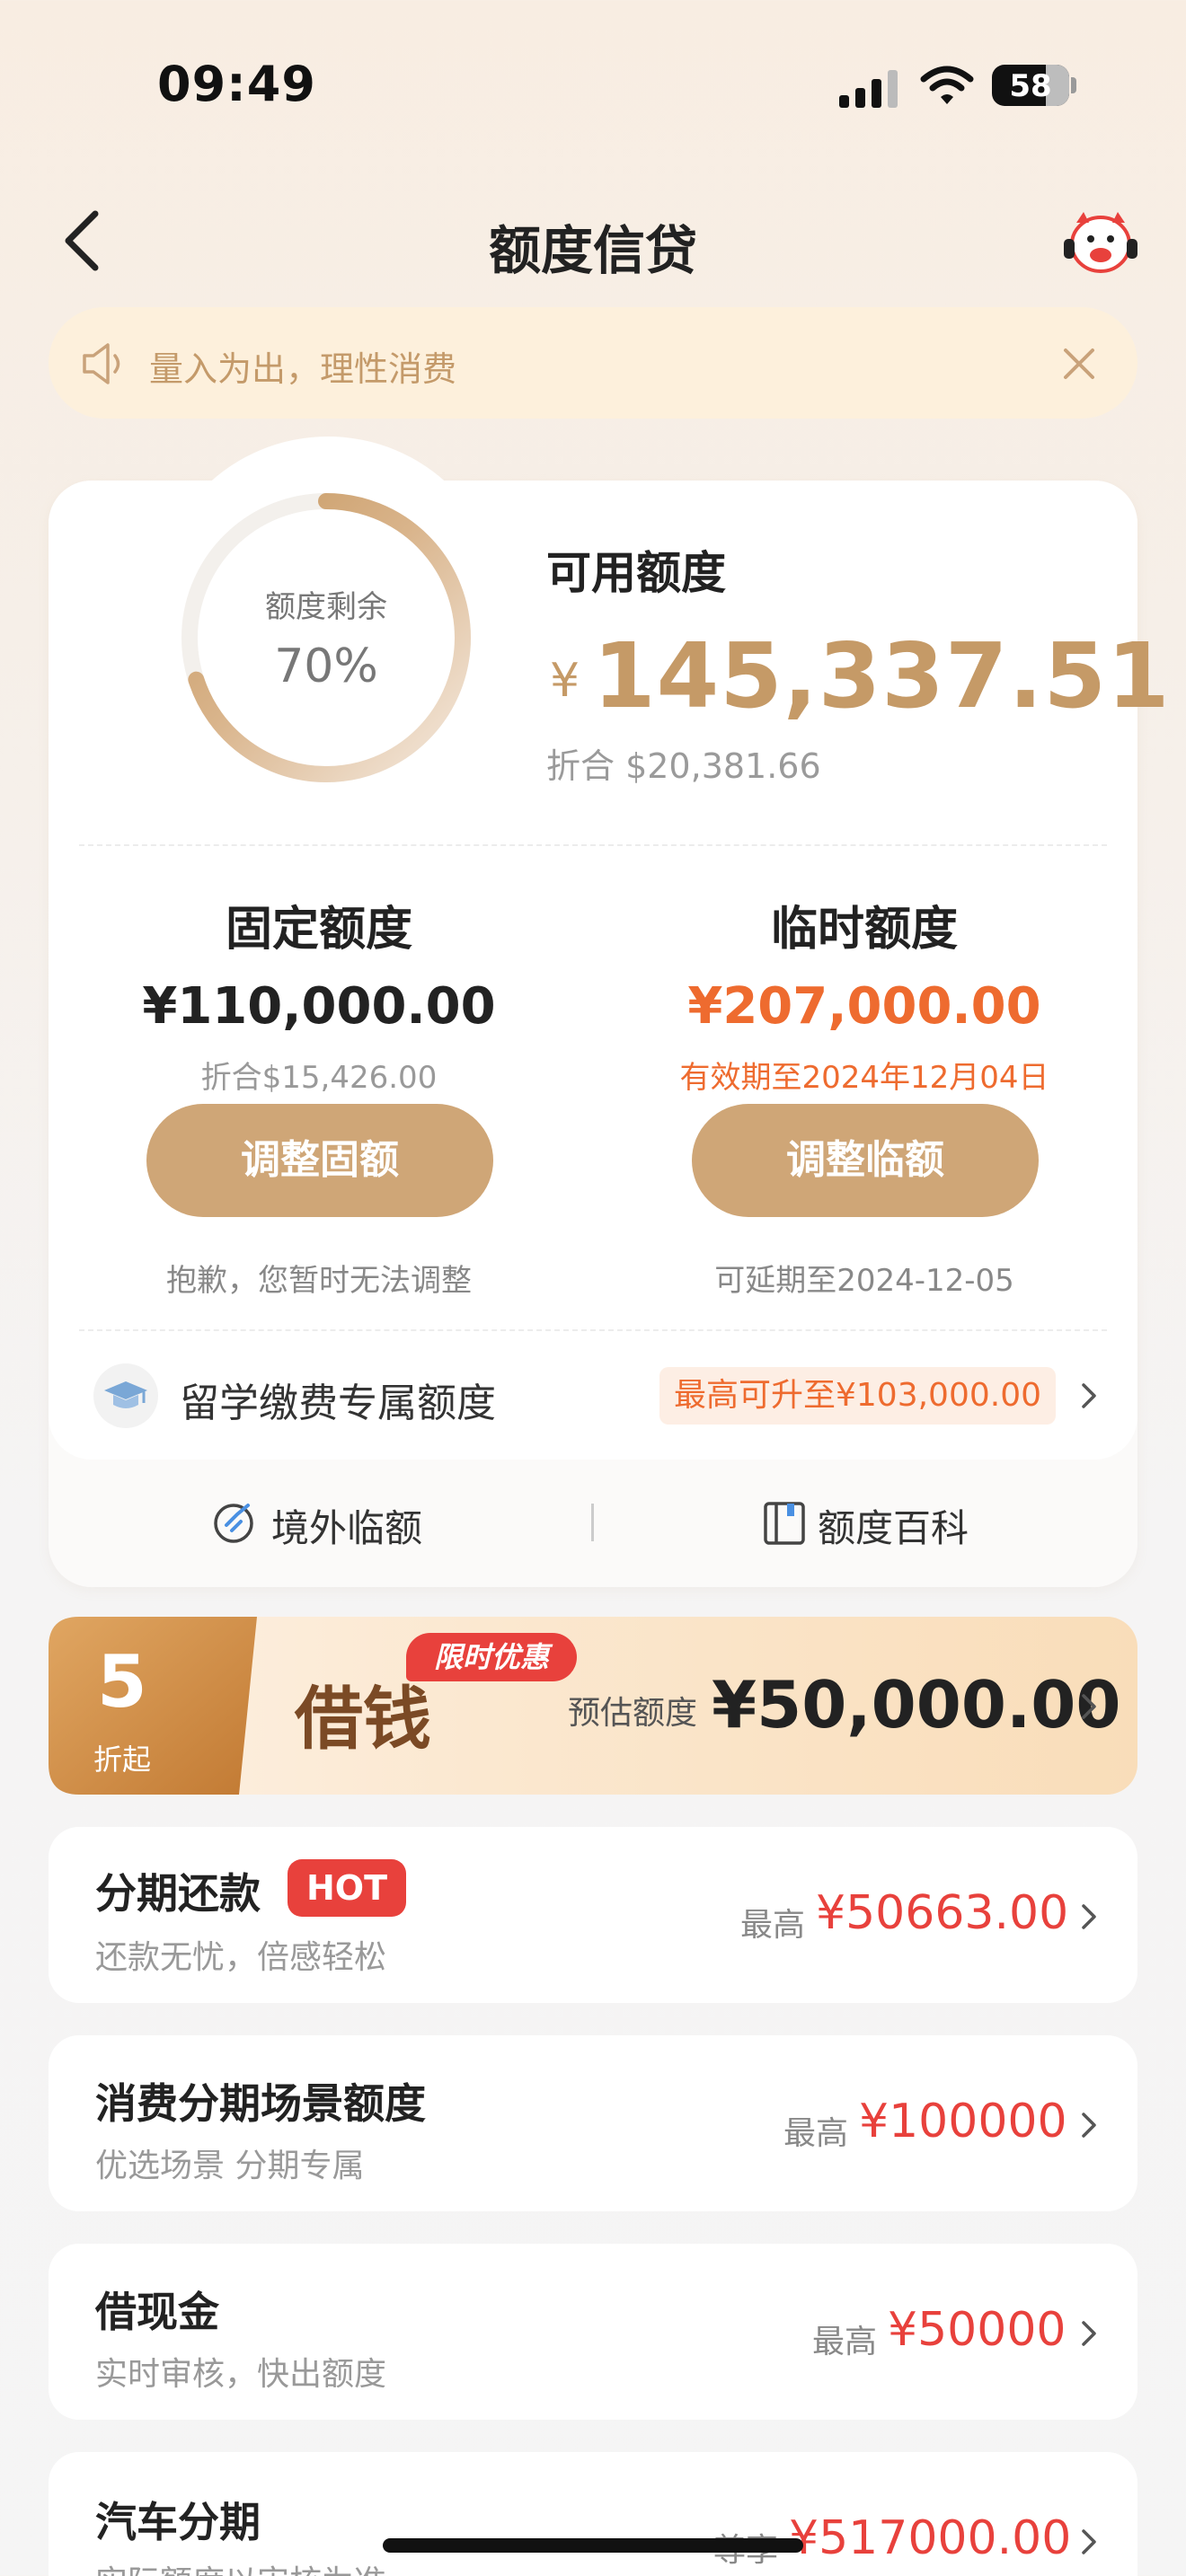 Image resolution: width=1186 pixels, height=2576 pixels. I want to click on product-max-value: ¥50000, so click(977, 2330).